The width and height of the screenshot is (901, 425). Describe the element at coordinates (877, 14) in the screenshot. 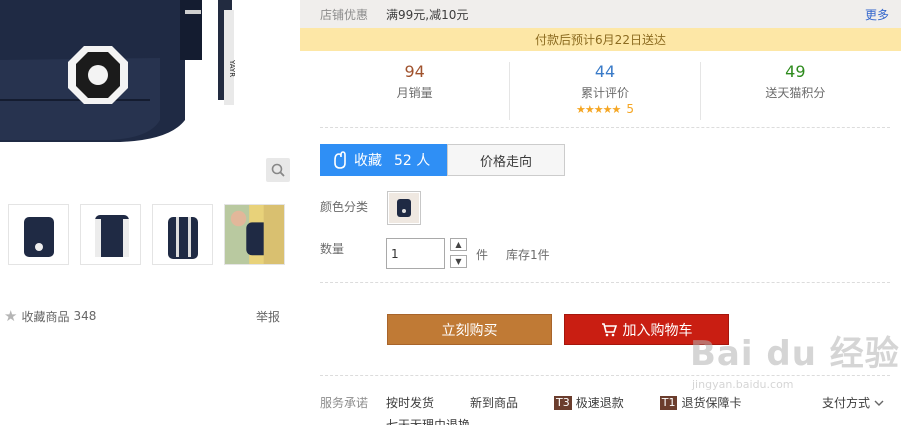

I see `promo-more-link: 更多` at that location.